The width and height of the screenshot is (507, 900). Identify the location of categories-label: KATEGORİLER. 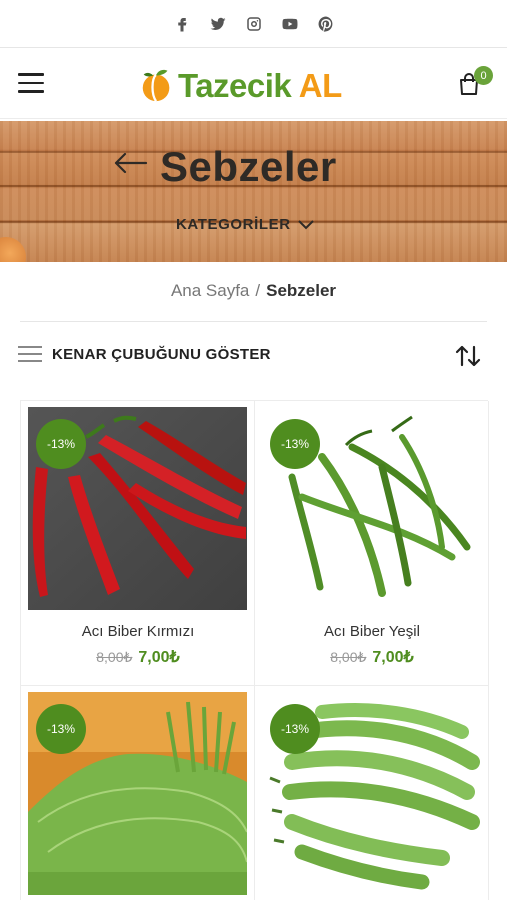
(233, 224).